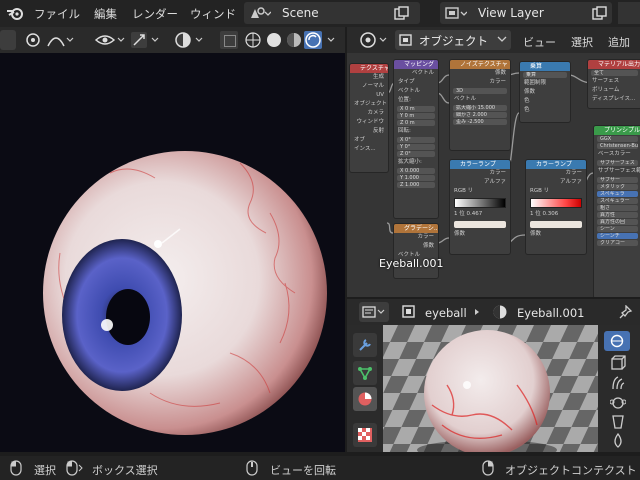 The width and height of the screenshot is (640, 480). Describe the element at coordinates (105, 14) in the screenshot. I see `menu-edit: 編集` at that location.